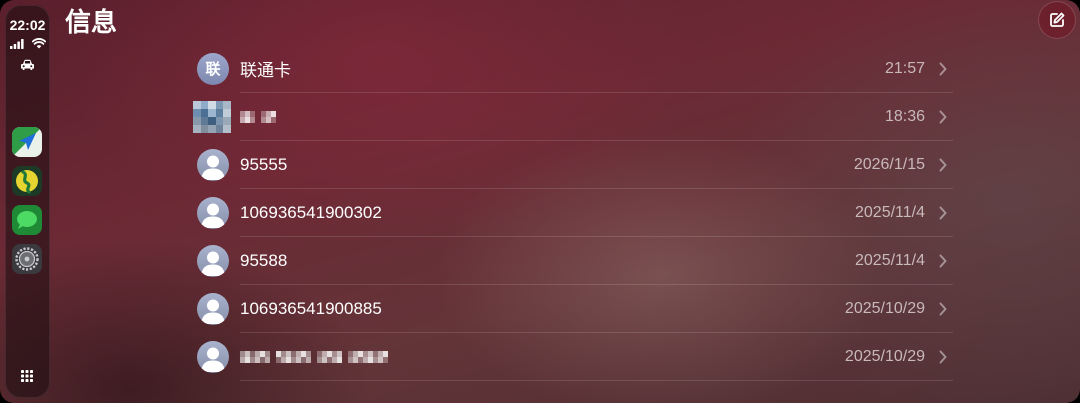  What do you see at coordinates (27, 181) in the screenshot?
I see `map-app-icon` at bounding box center [27, 181].